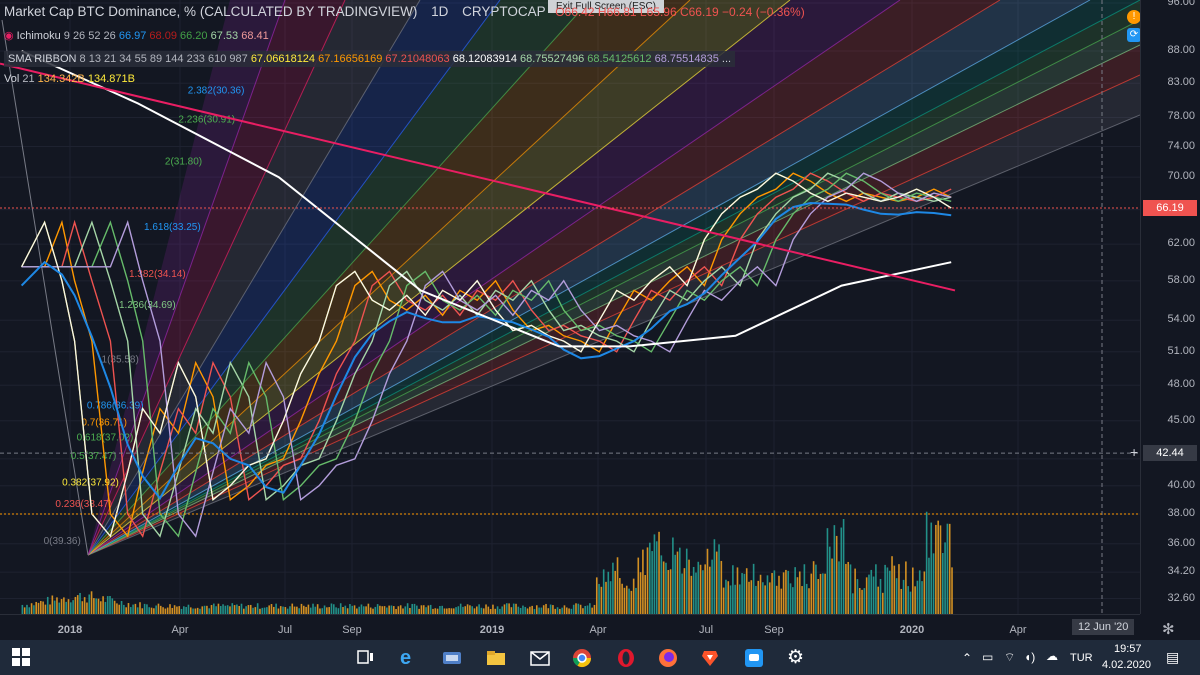  What do you see at coordinates (22, 658) in the screenshot?
I see `windows-start-icon` at bounding box center [22, 658].